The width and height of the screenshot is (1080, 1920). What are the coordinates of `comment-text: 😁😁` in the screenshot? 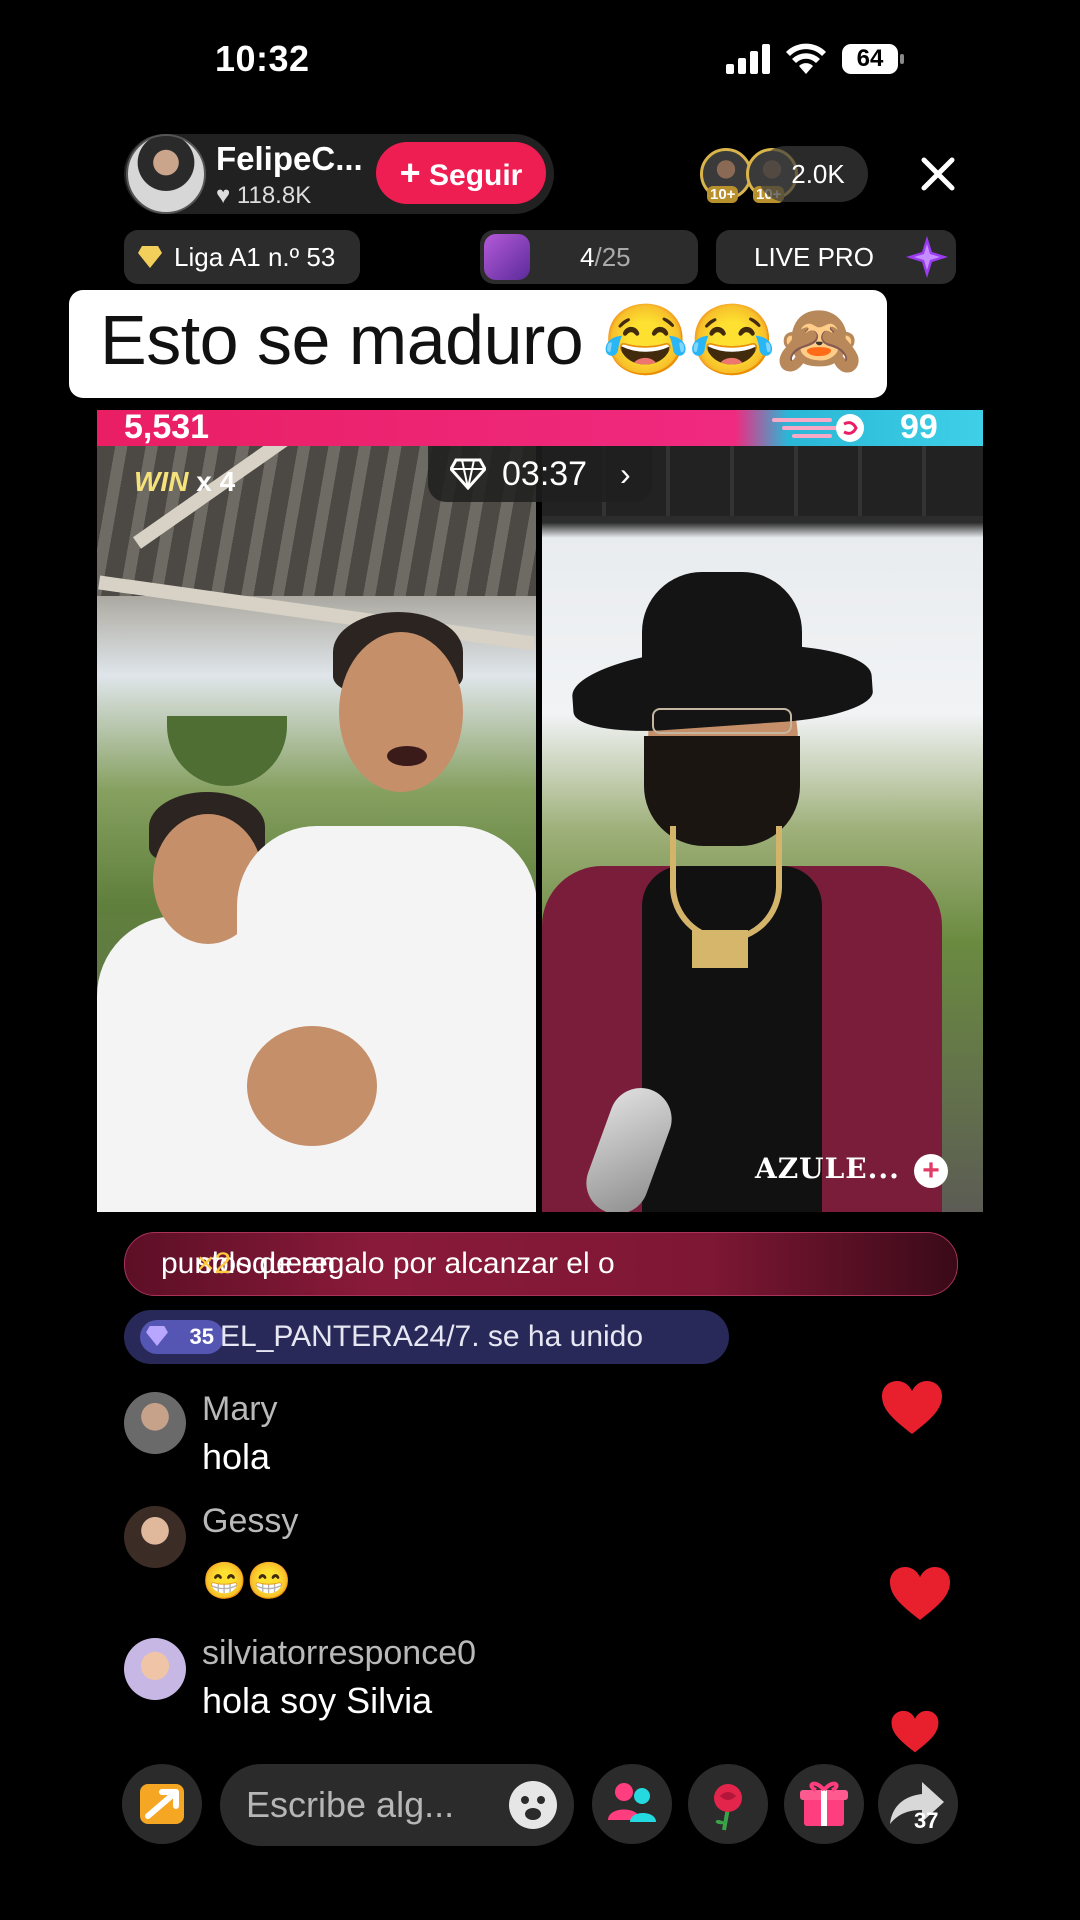 It's located at (247, 1580).